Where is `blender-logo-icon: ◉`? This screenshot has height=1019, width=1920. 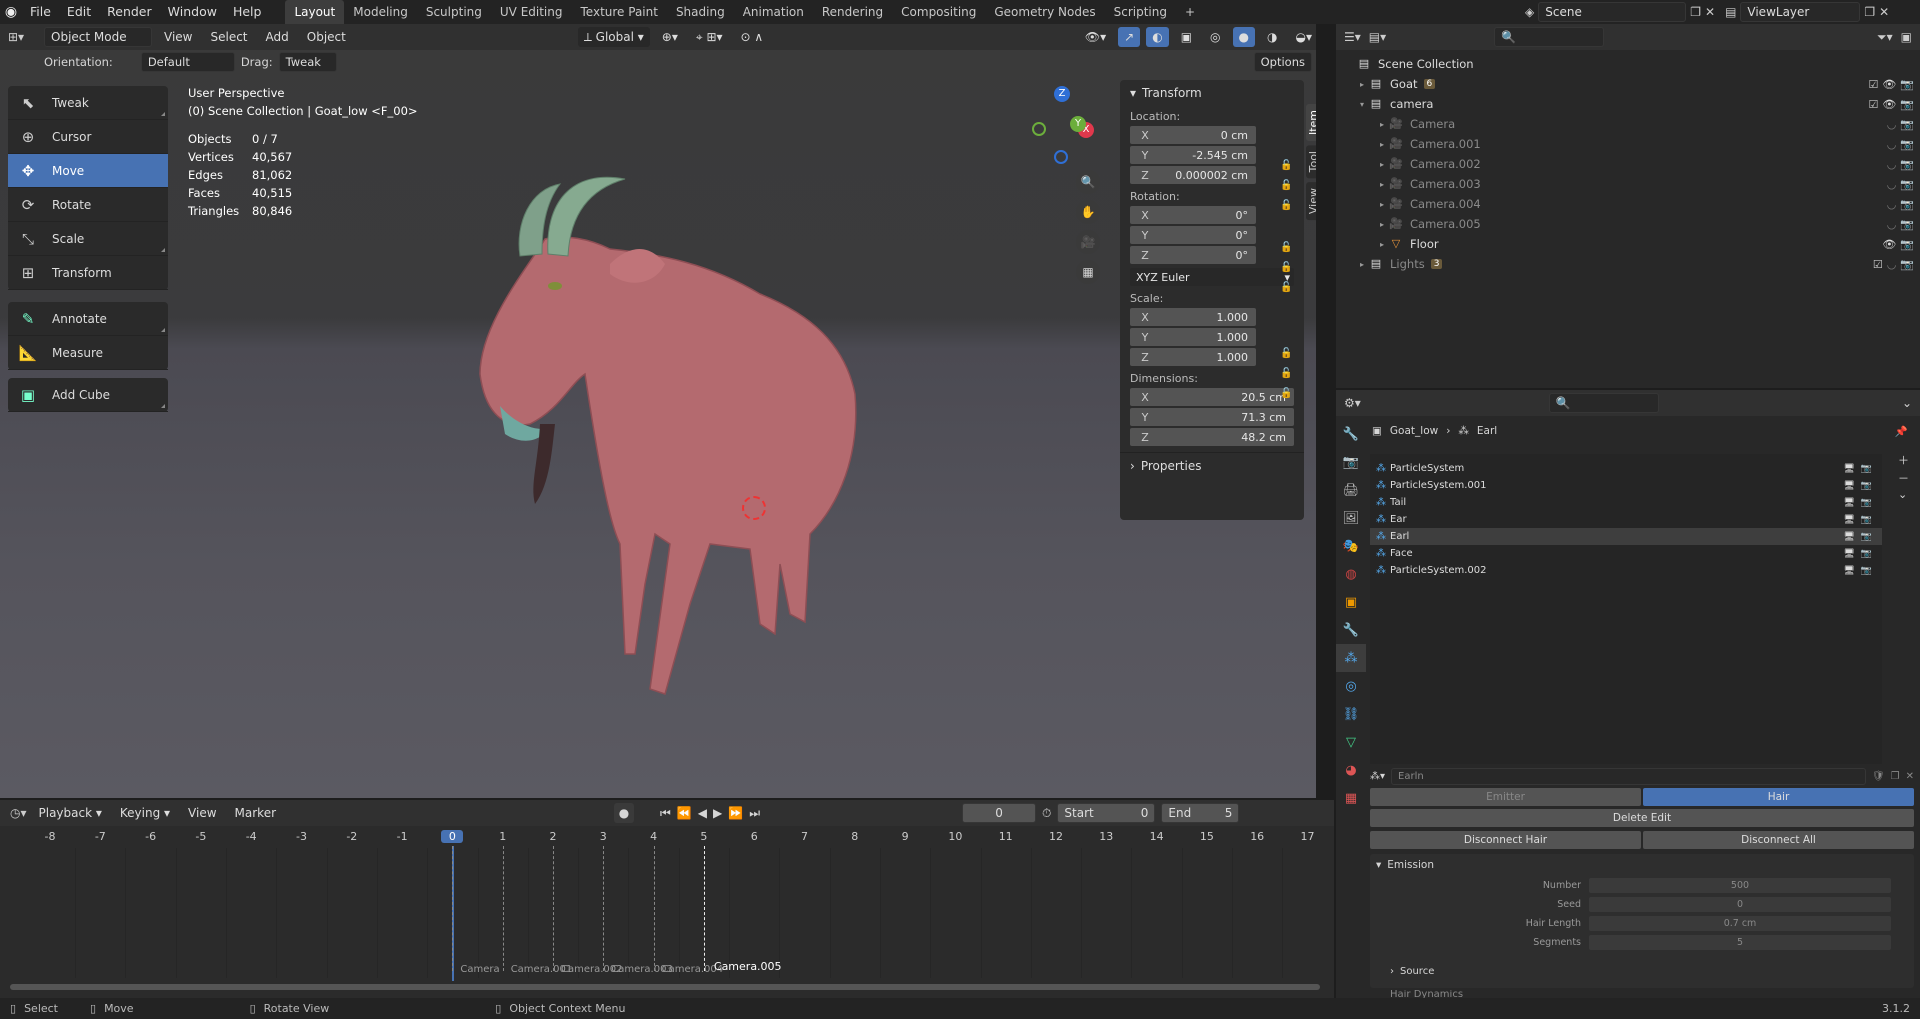 blender-logo-icon: ◉ is located at coordinates (11, 12).